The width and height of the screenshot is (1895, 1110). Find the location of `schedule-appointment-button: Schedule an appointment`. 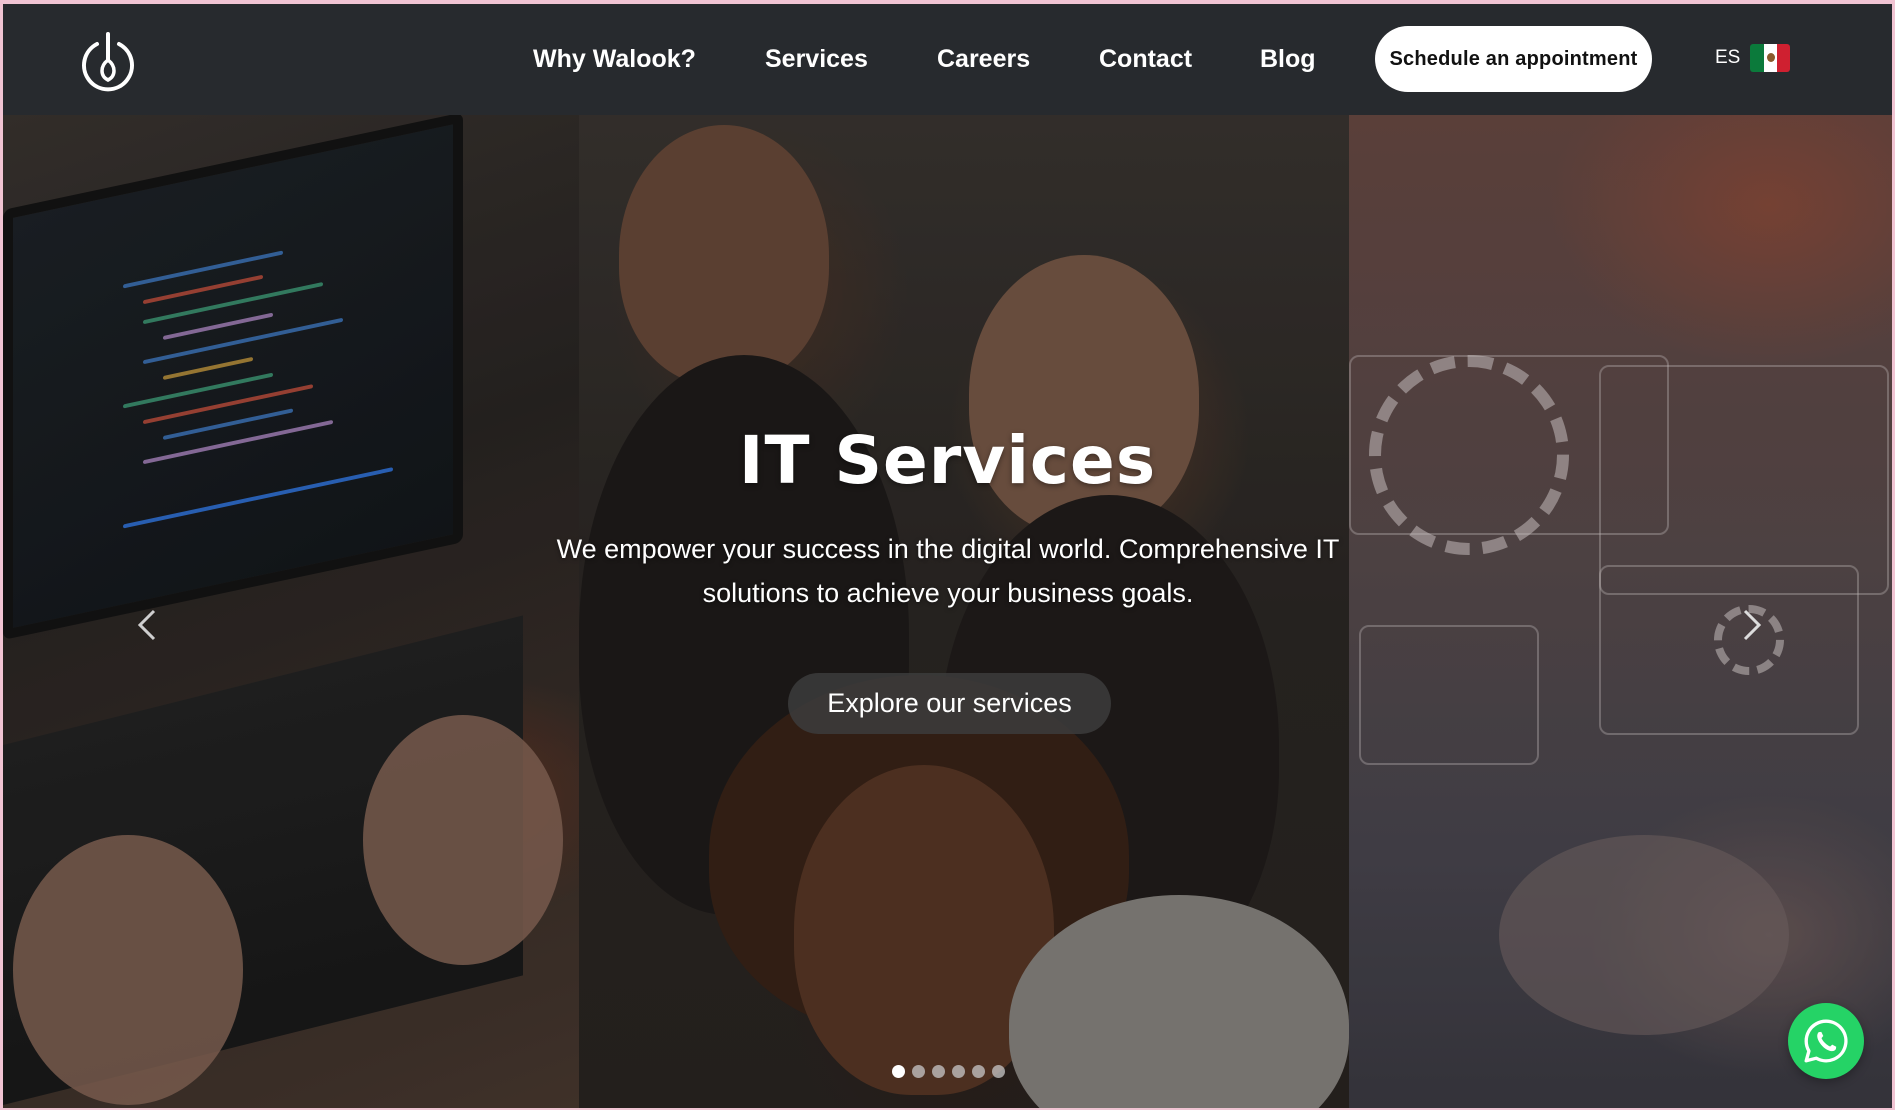

schedule-appointment-button: Schedule an appointment is located at coordinates (1513, 59).